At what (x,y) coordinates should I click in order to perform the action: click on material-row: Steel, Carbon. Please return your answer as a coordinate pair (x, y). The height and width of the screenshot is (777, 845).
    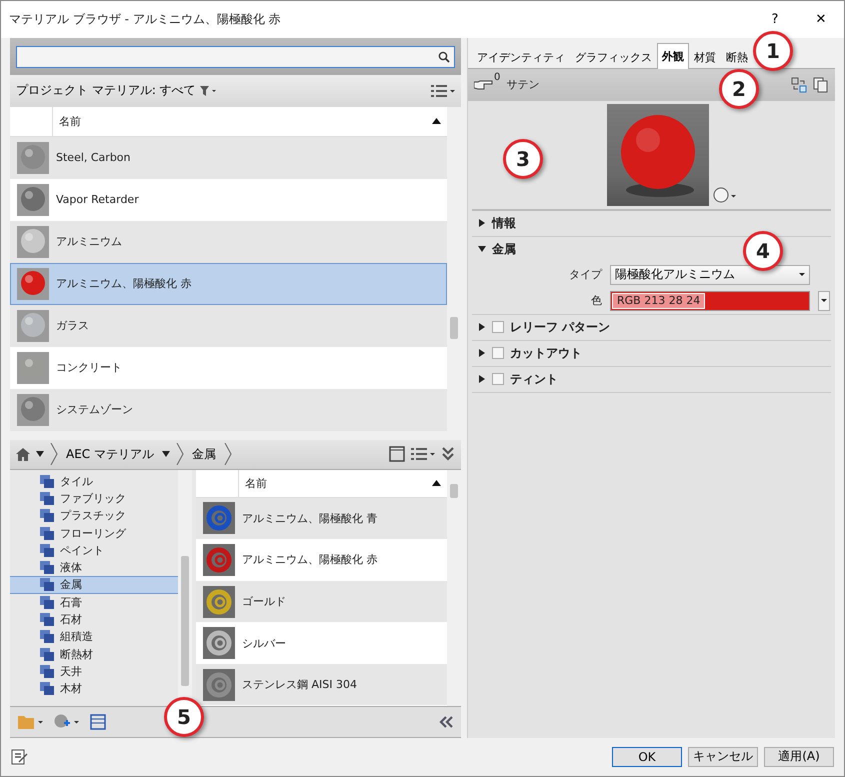
    Looking at the image, I should click on (228, 157).